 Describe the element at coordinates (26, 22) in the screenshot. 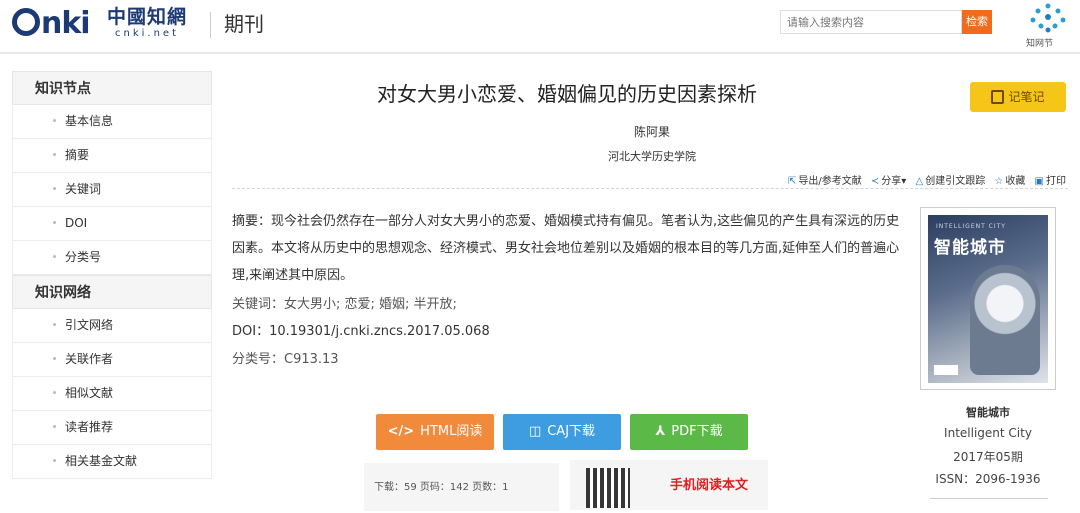

I see `logo-c-icon` at that location.